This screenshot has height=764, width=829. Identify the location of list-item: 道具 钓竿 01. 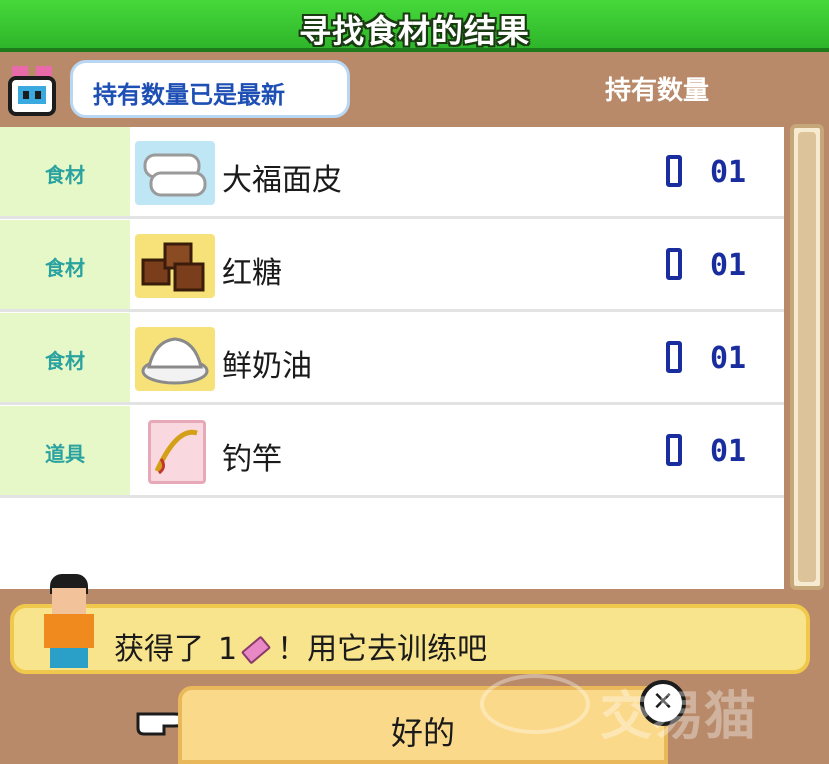
(392, 452).